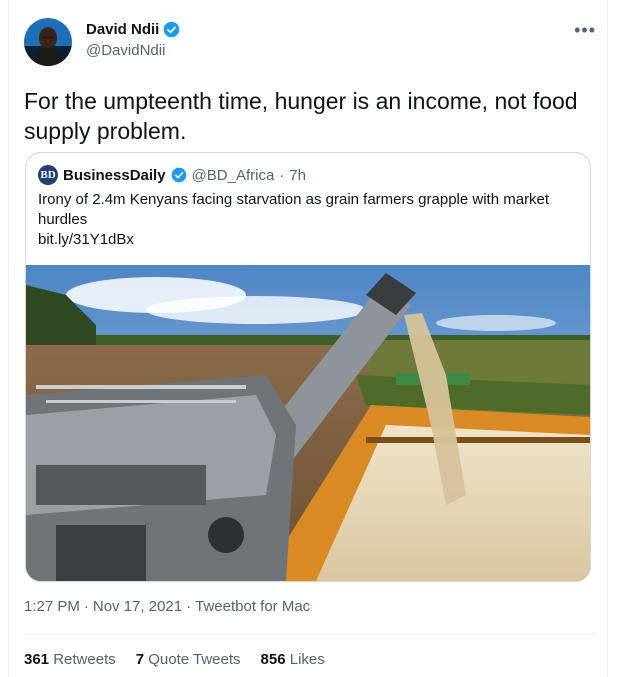 The height and width of the screenshot is (677, 624). Describe the element at coordinates (273, 659) in the screenshot. I see `likes-count: 856` at that location.